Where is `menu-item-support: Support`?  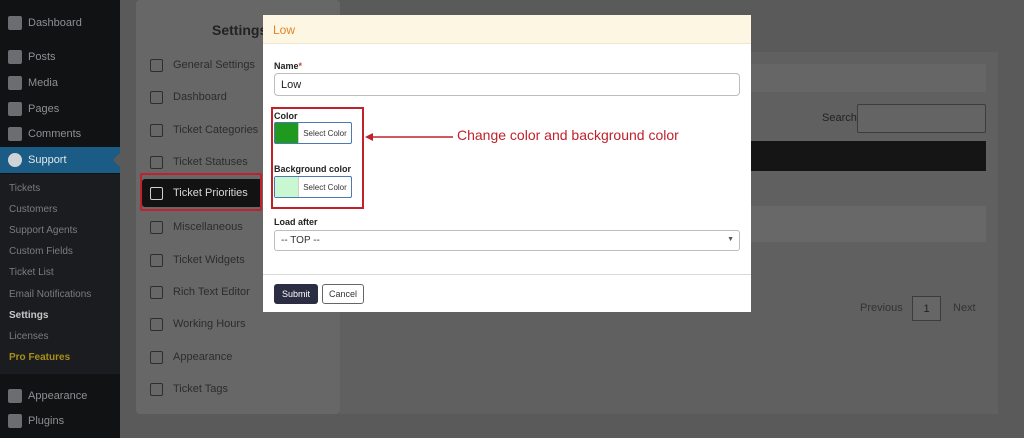
menu-item-support: Support is located at coordinates (60, 160).